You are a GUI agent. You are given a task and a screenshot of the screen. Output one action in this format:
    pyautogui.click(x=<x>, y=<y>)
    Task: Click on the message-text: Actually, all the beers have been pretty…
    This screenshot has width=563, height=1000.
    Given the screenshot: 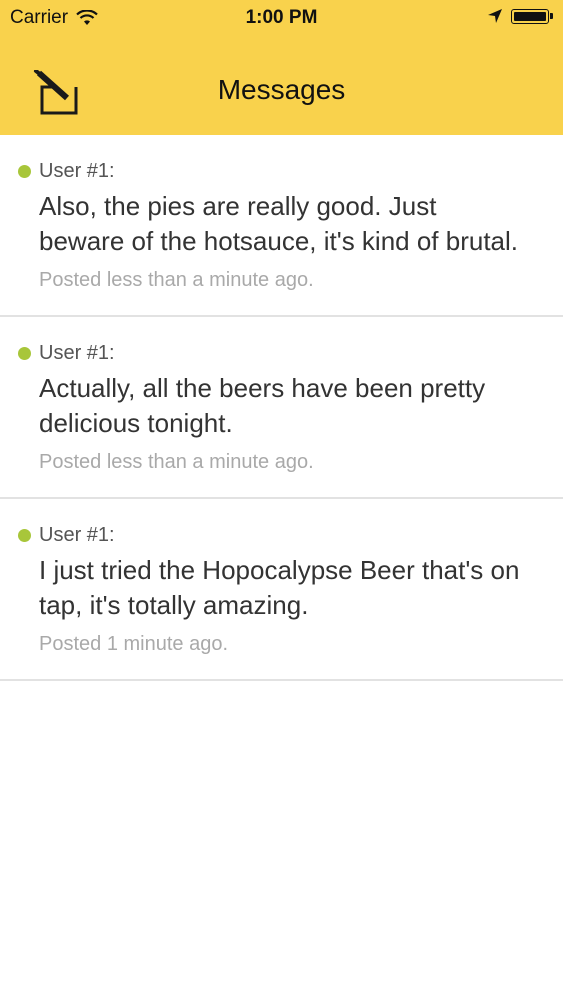 What is the action you would take?
    pyautogui.click(x=262, y=405)
    